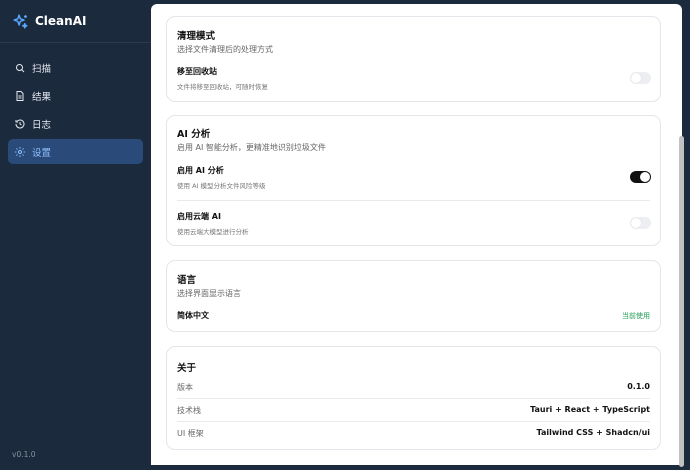 Image resolution: width=690 pixels, height=470 pixels. What do you see at coordinates (199, 216) in the screenshot?
I see `cloud-ai-label: 启用云端 AI` at bounding box center [199, 216].